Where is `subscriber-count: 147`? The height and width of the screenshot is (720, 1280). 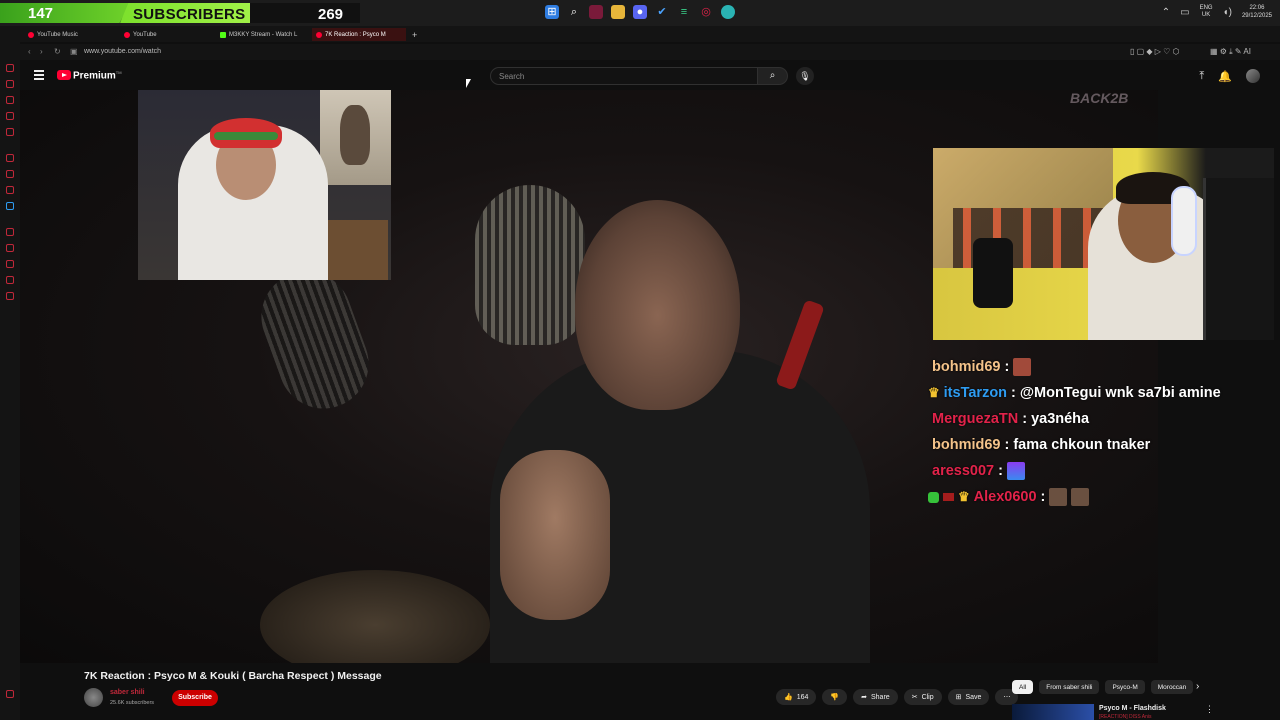
subscriber-count: 147 is located at coordinates (41, 13).